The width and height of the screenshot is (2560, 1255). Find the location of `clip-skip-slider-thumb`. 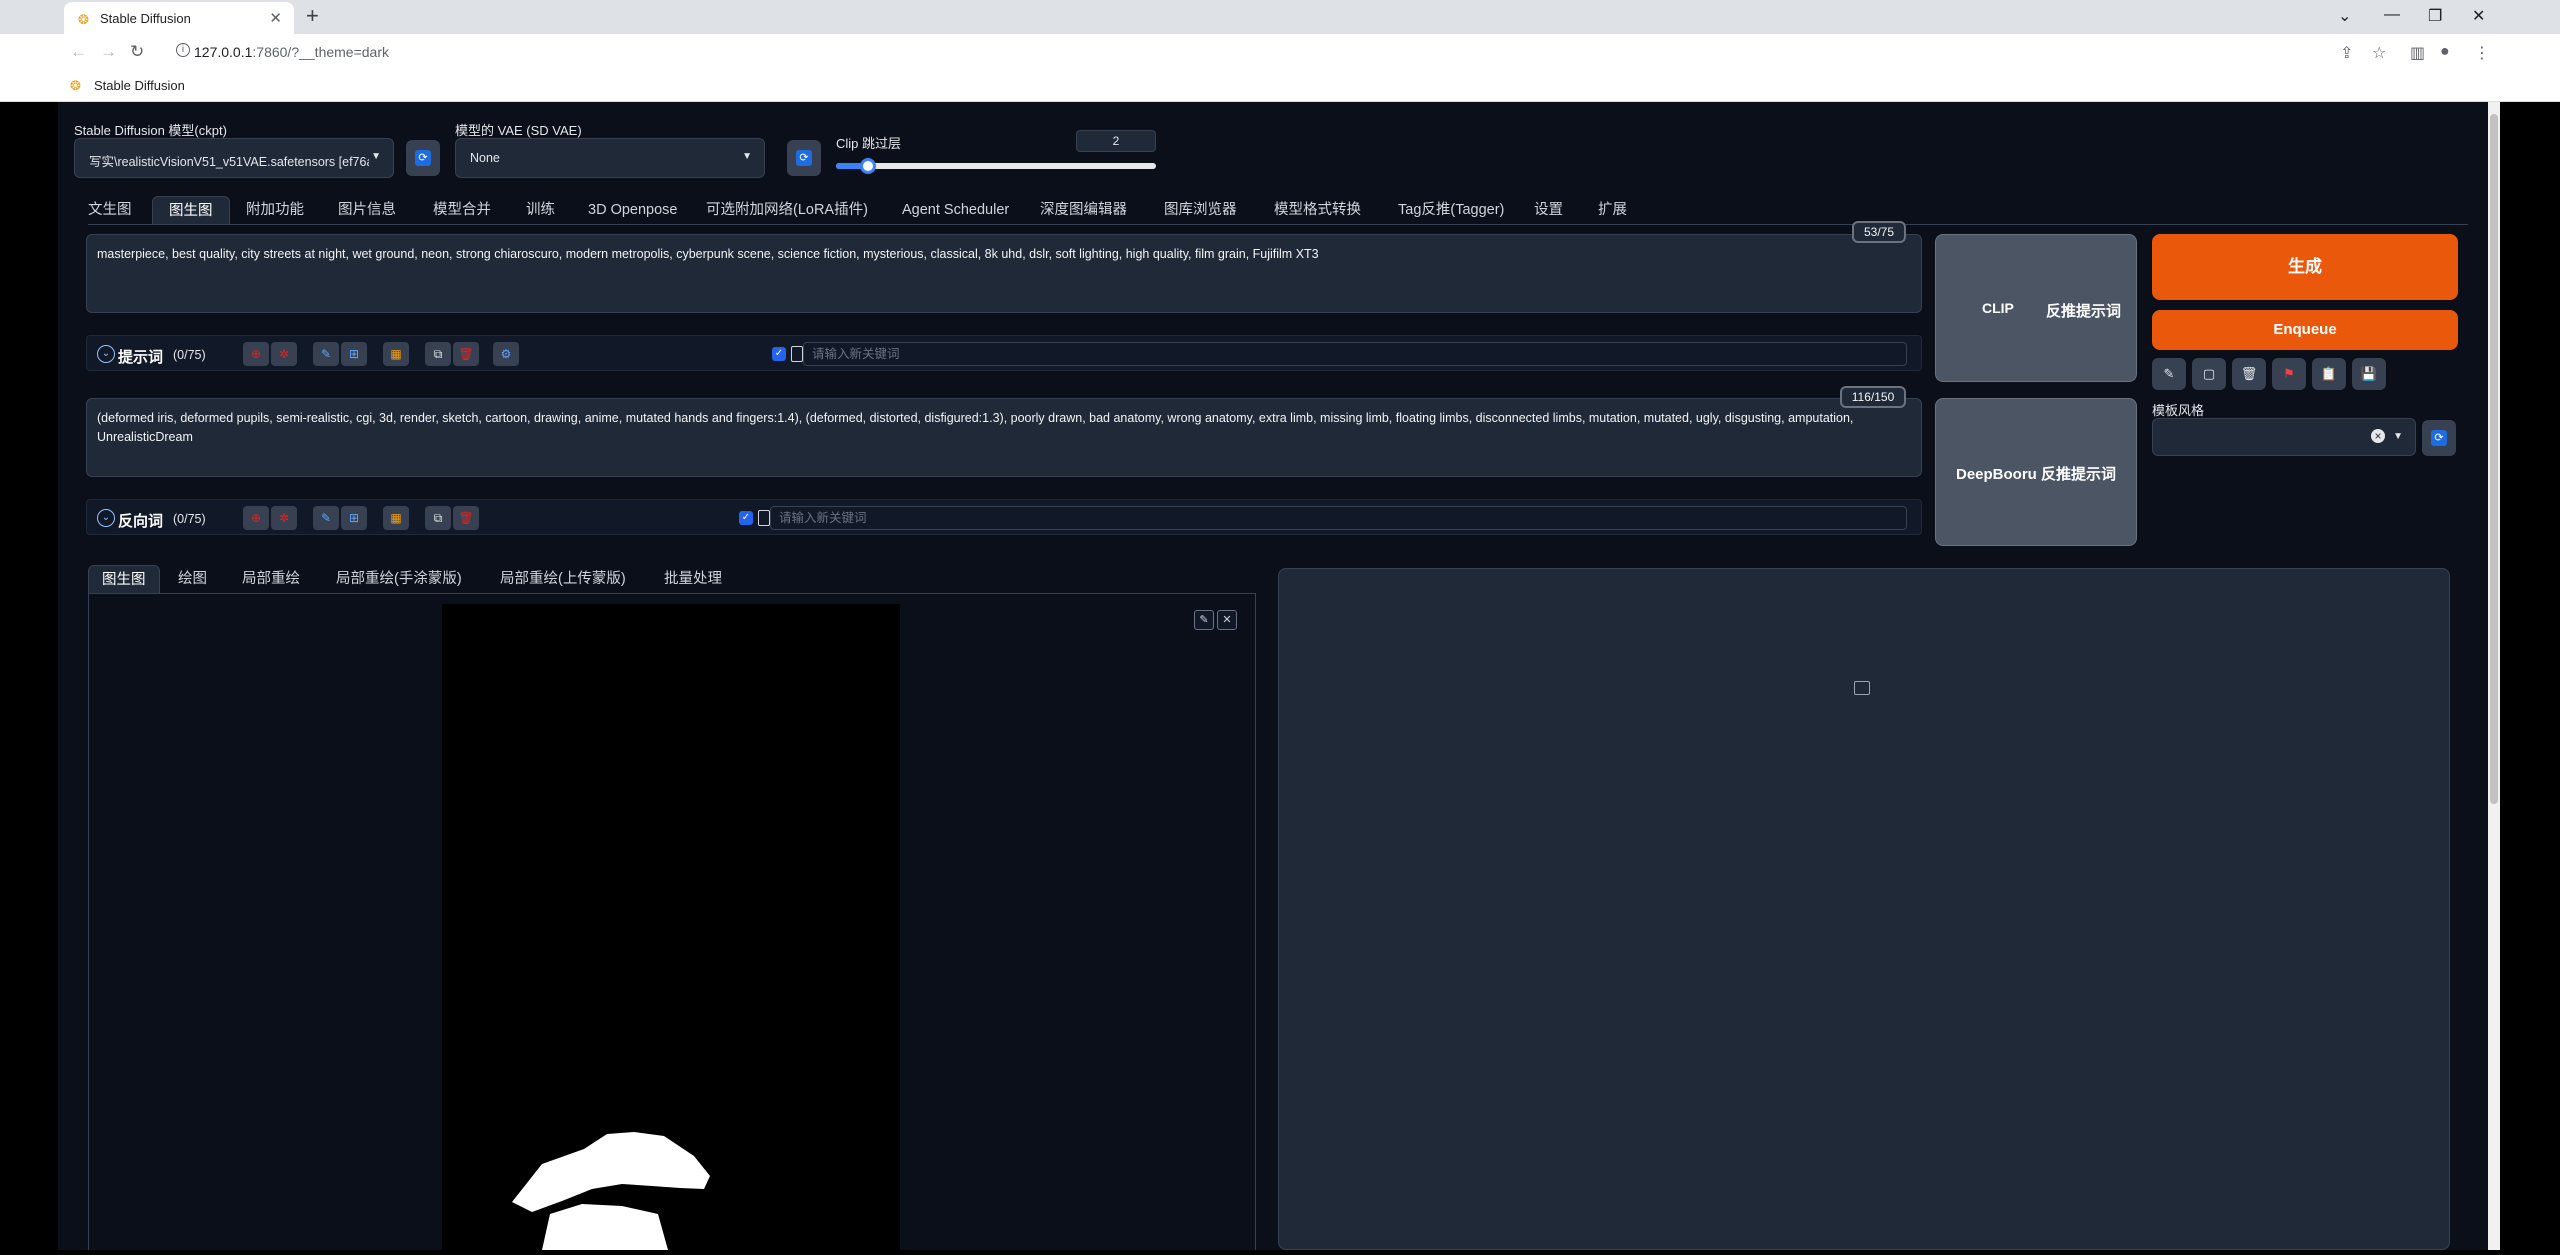

clip-skip-slider-thumb is located at coordinates (868, 166).